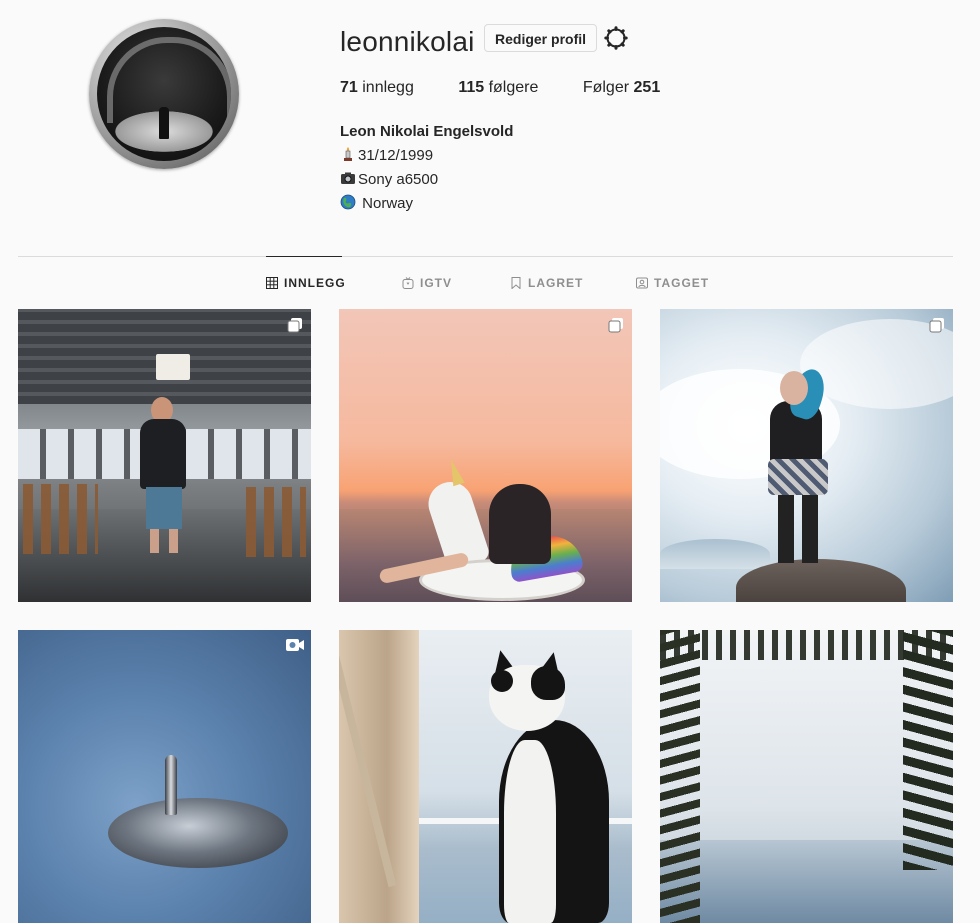 Image resolution: width=980 pixels, height=923 pixels. I want to click on tab-posts: INNLEGG, so click(306, 283).